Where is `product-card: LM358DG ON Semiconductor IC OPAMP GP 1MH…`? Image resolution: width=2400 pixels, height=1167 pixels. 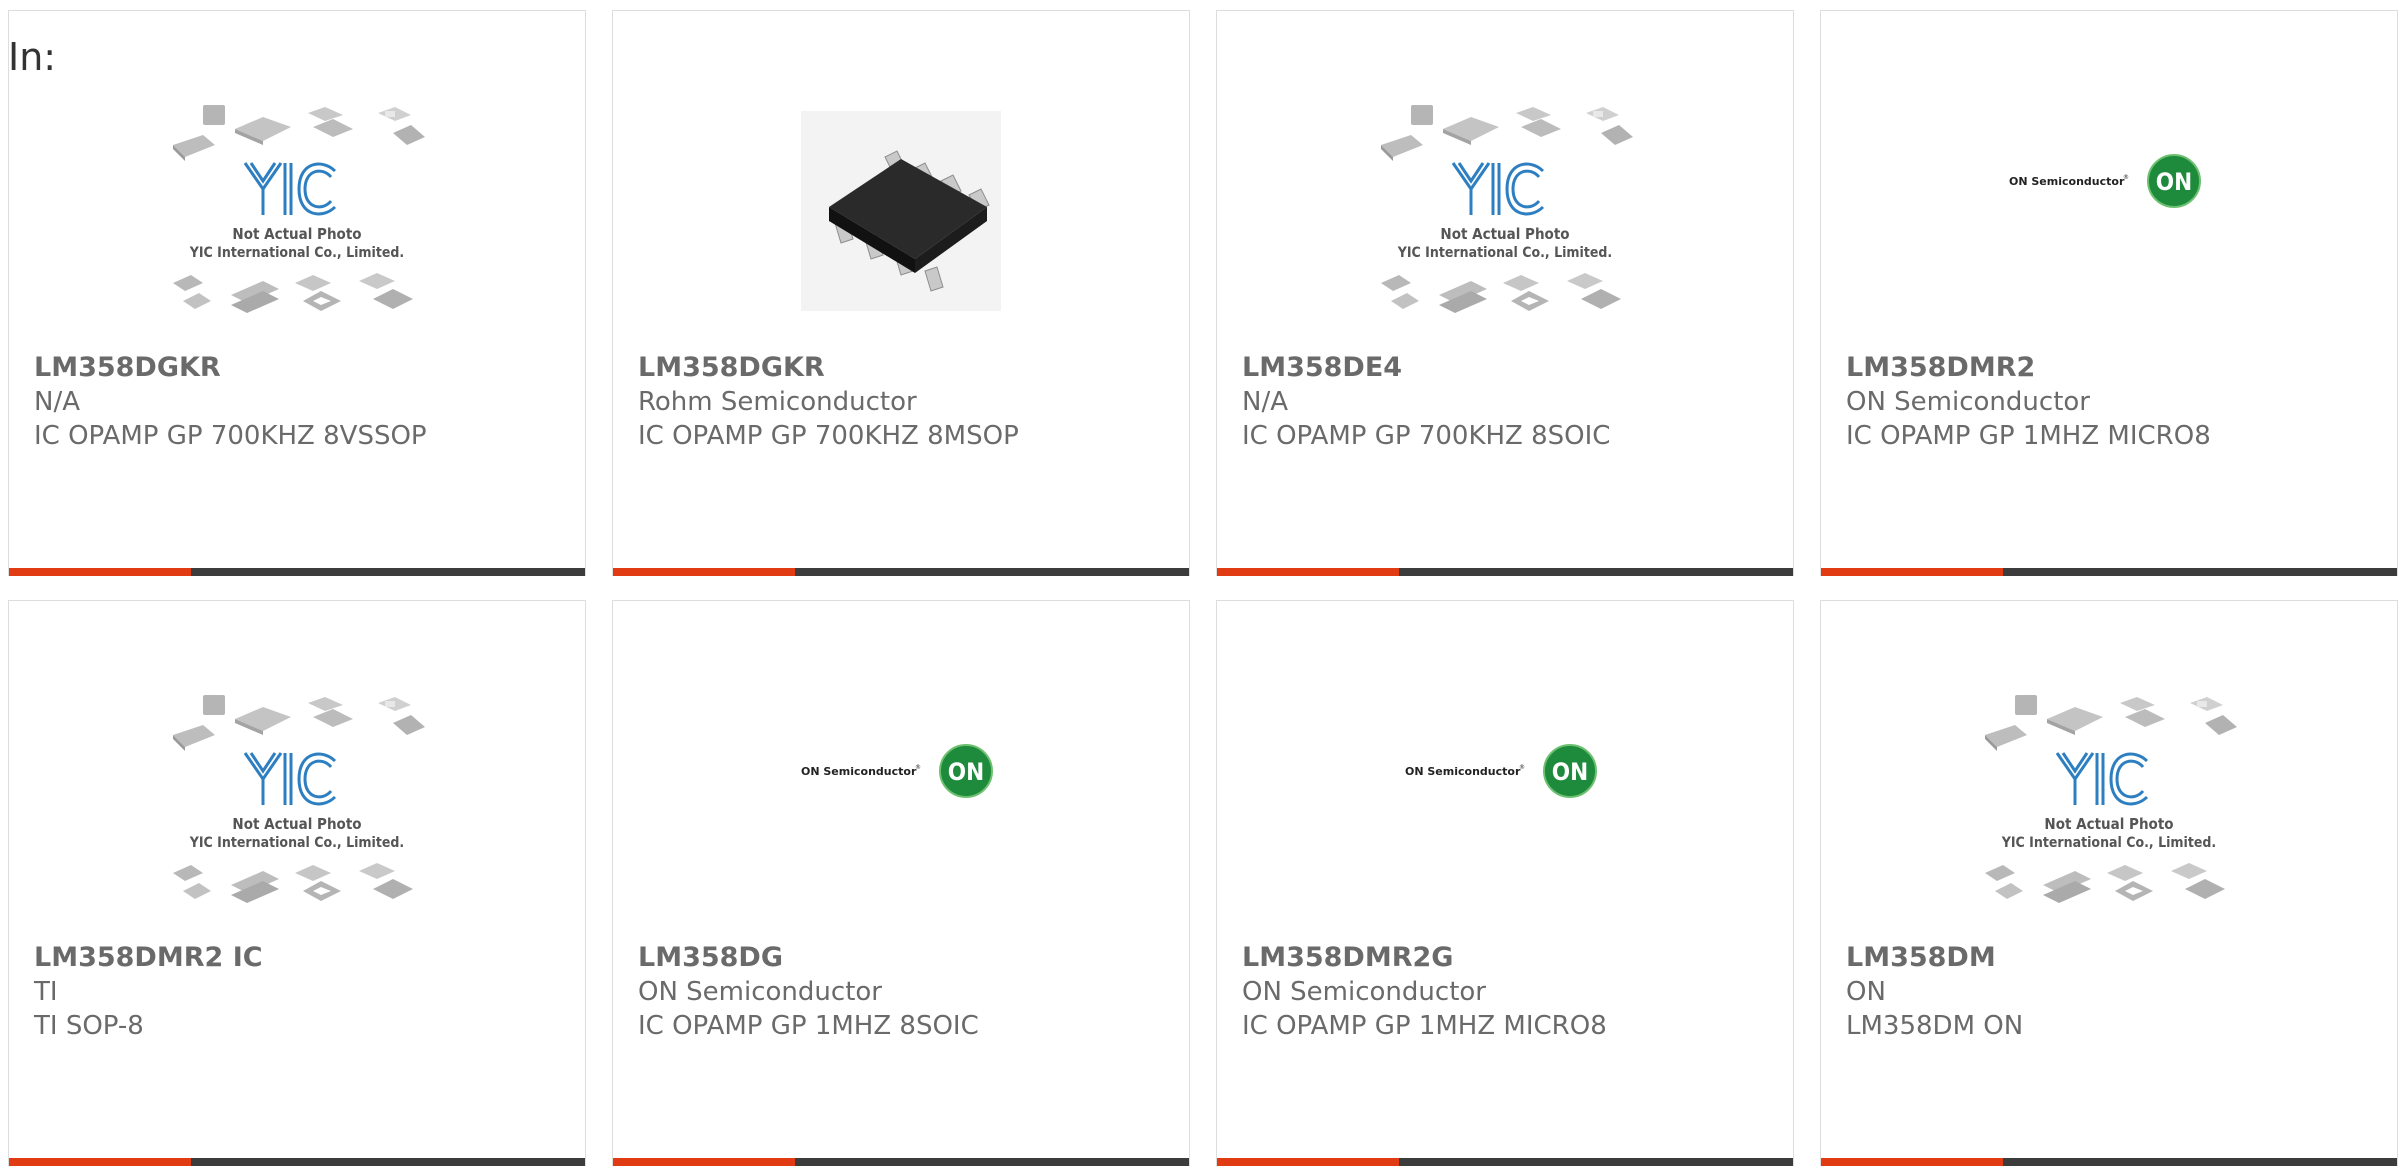 product-card: LM358DG ON Semiconductor IC OPAMP GP 1MH… is located at coordinates (901, 883).